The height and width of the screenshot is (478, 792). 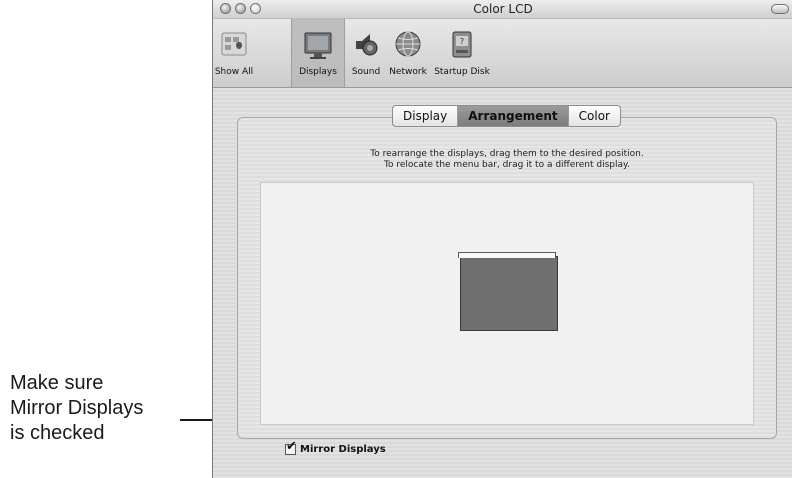 I want to click on mirror-displays-checkbox: ✔, so click(x=291, y=447).